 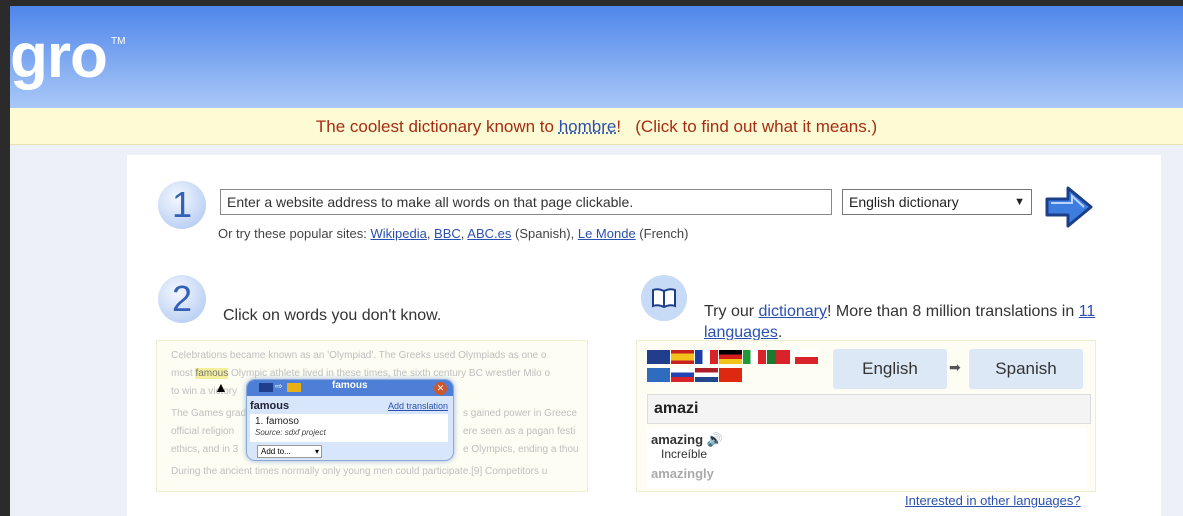 I want to click on demo-highlight-word: famous, so click(x=212, y=373).